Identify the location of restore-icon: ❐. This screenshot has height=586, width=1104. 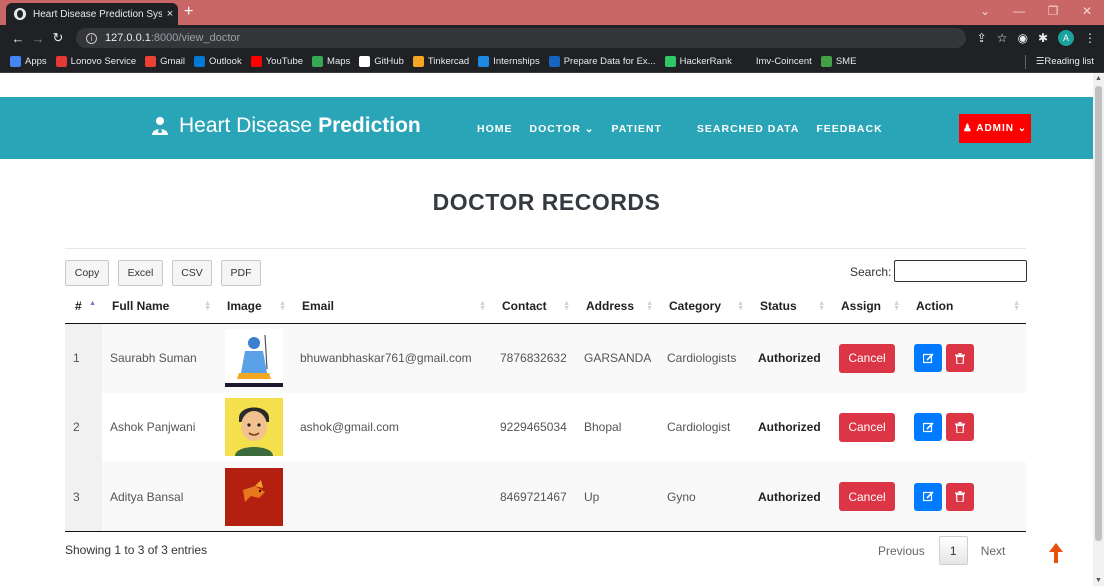
(1053, 12).